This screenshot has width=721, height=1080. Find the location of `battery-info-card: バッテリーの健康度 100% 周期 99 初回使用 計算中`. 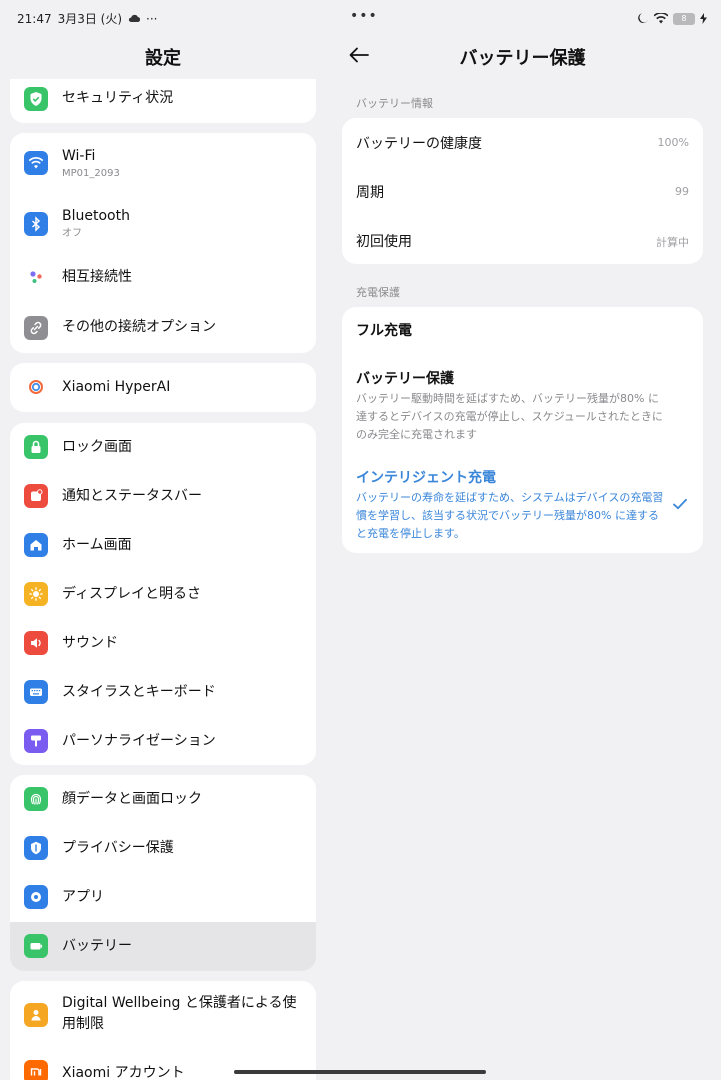

battery-info-card: バッテリーの健康度 100% 周期 99 初回使用 計算中 is located at coordinates (522, 191).